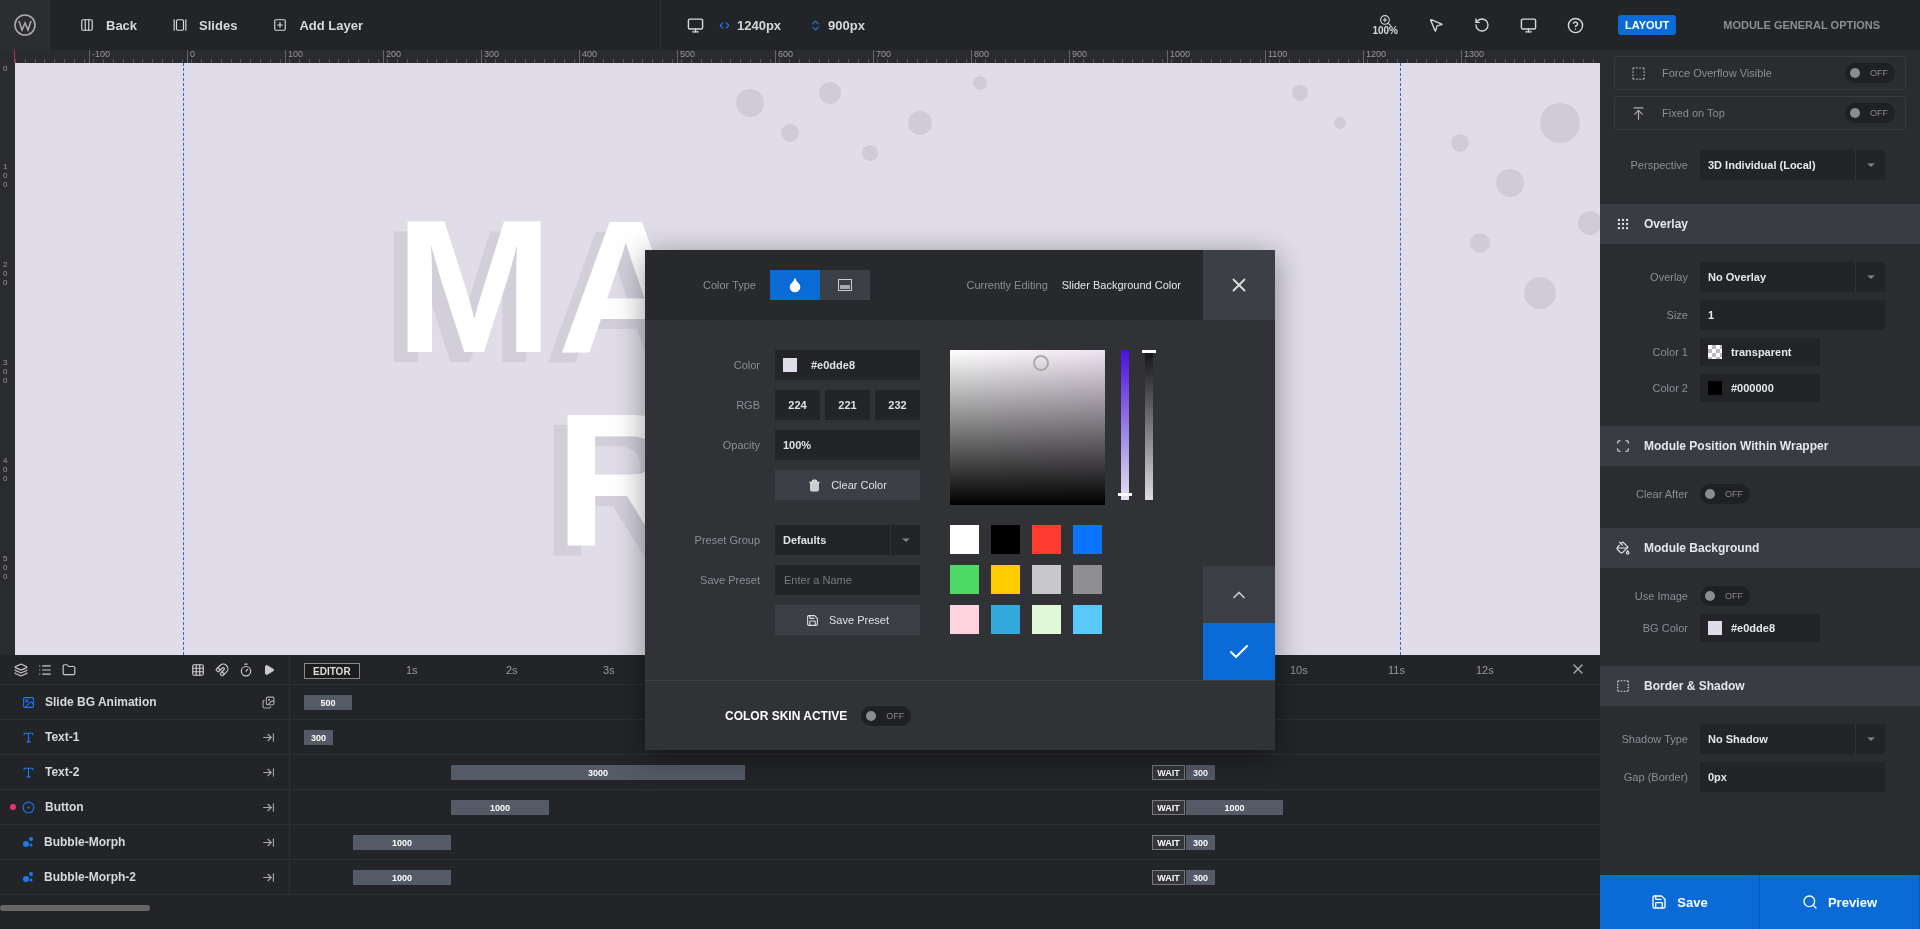  I want to click on section-header: Border & Shadow, so click(1760, 686).